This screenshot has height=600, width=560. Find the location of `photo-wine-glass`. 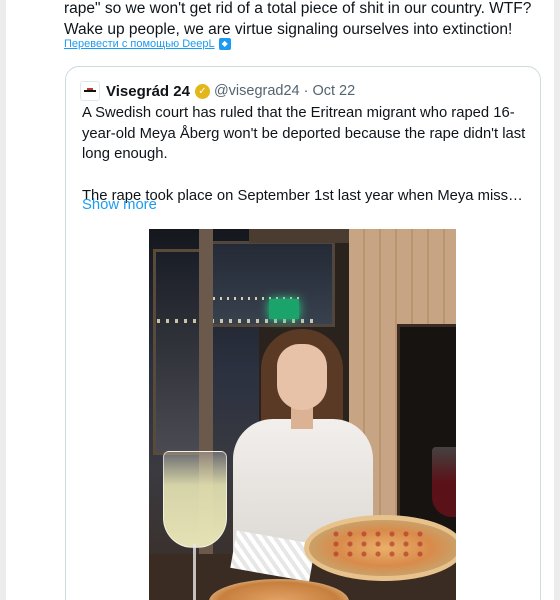

photo-wine-glass is located at coordinates (195, 499).